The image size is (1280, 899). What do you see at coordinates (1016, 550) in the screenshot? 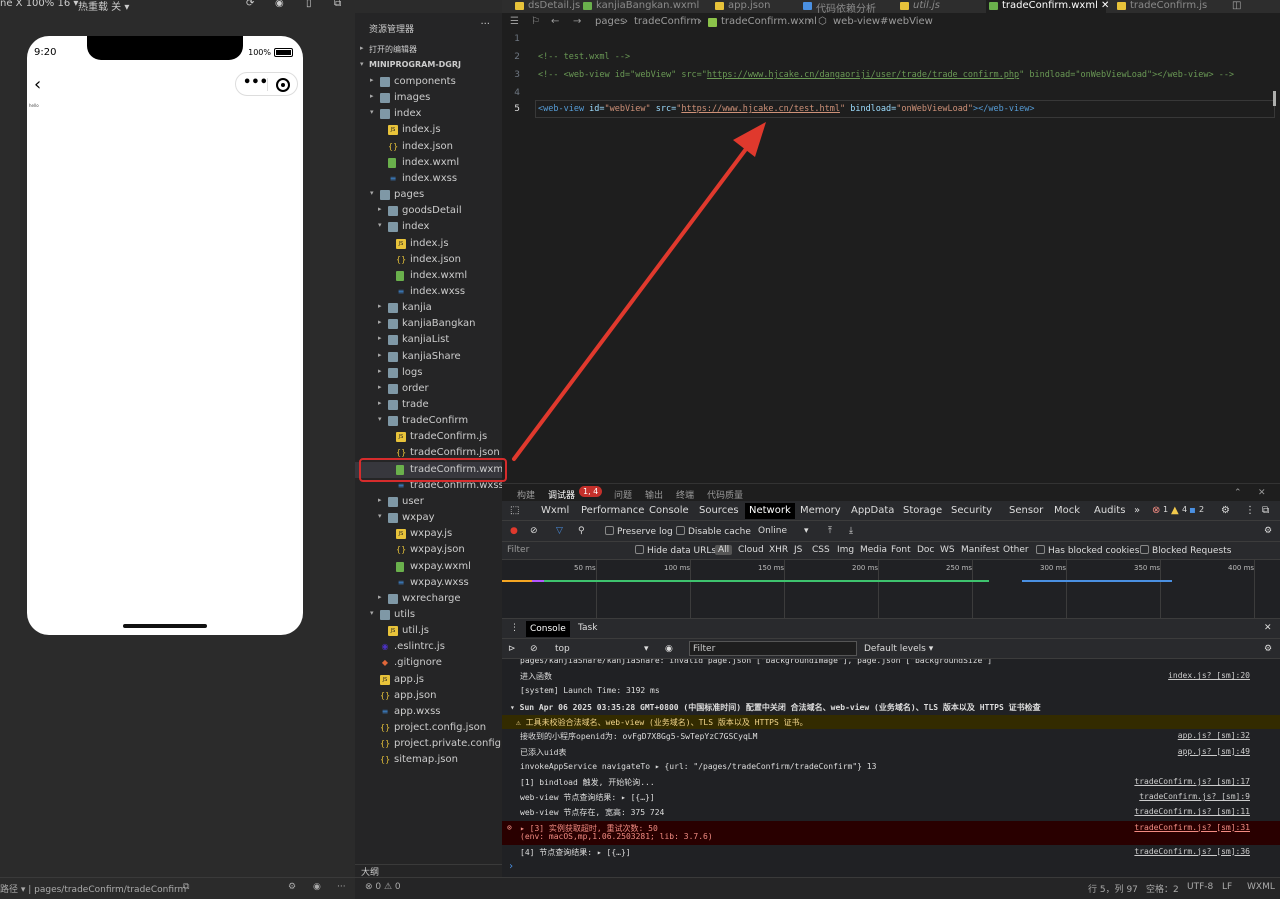
I see `filter-type-other: Other` at bounding box center [1016, 550].